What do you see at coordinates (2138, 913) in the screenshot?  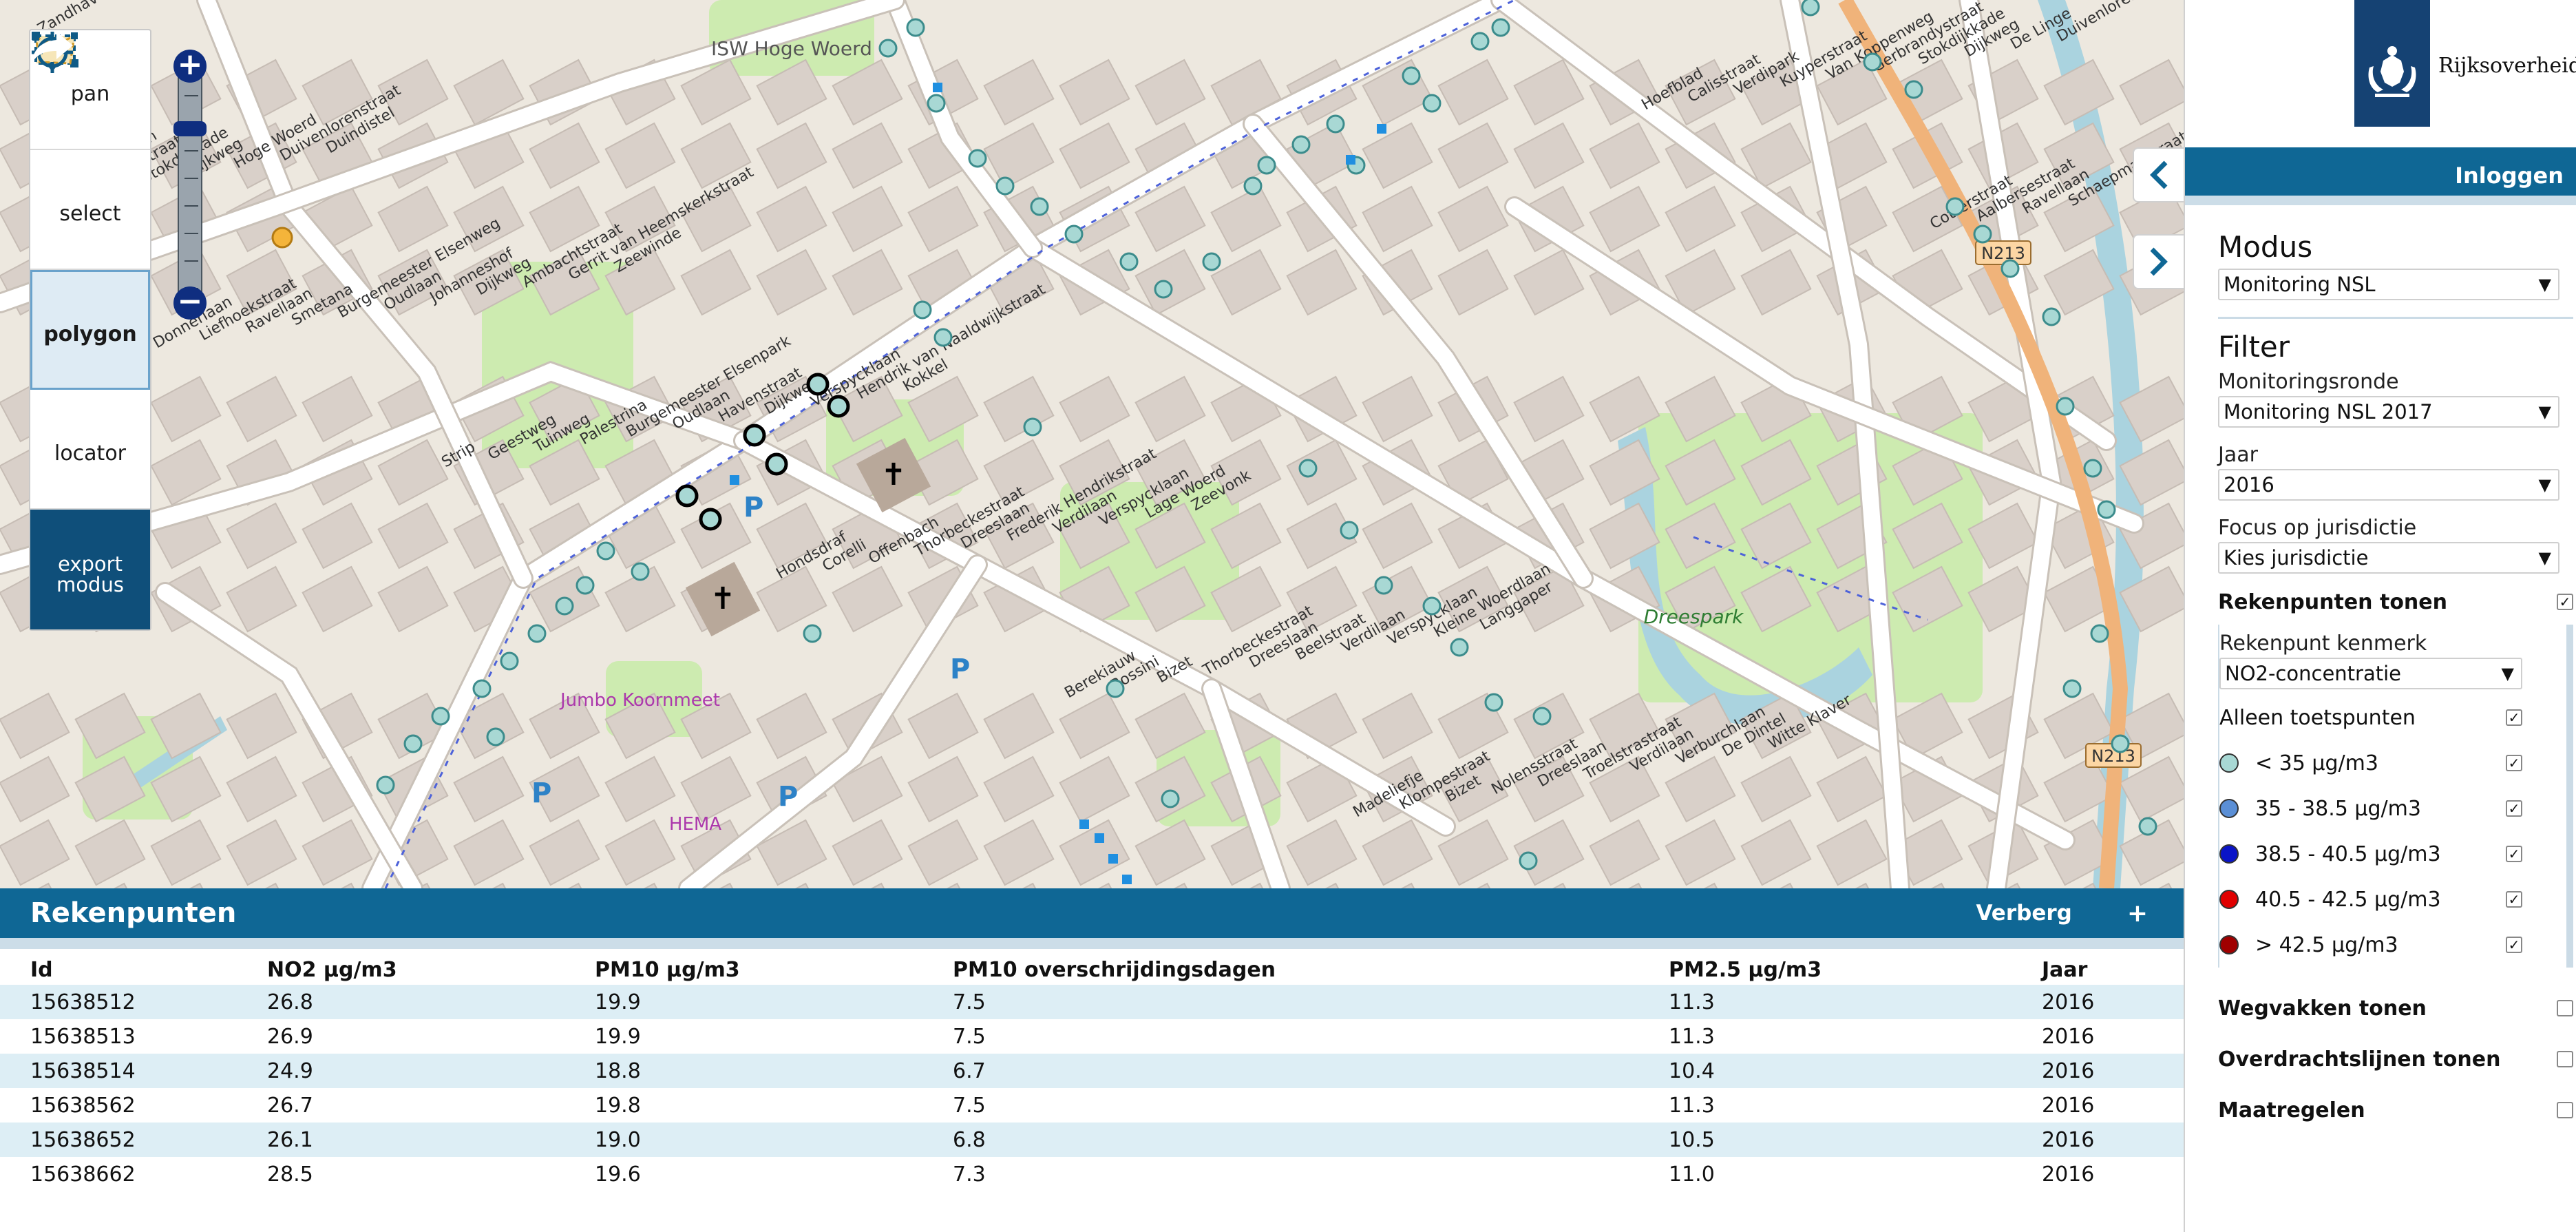 I see `expand-button: +` at bounding box center [2138, 913].